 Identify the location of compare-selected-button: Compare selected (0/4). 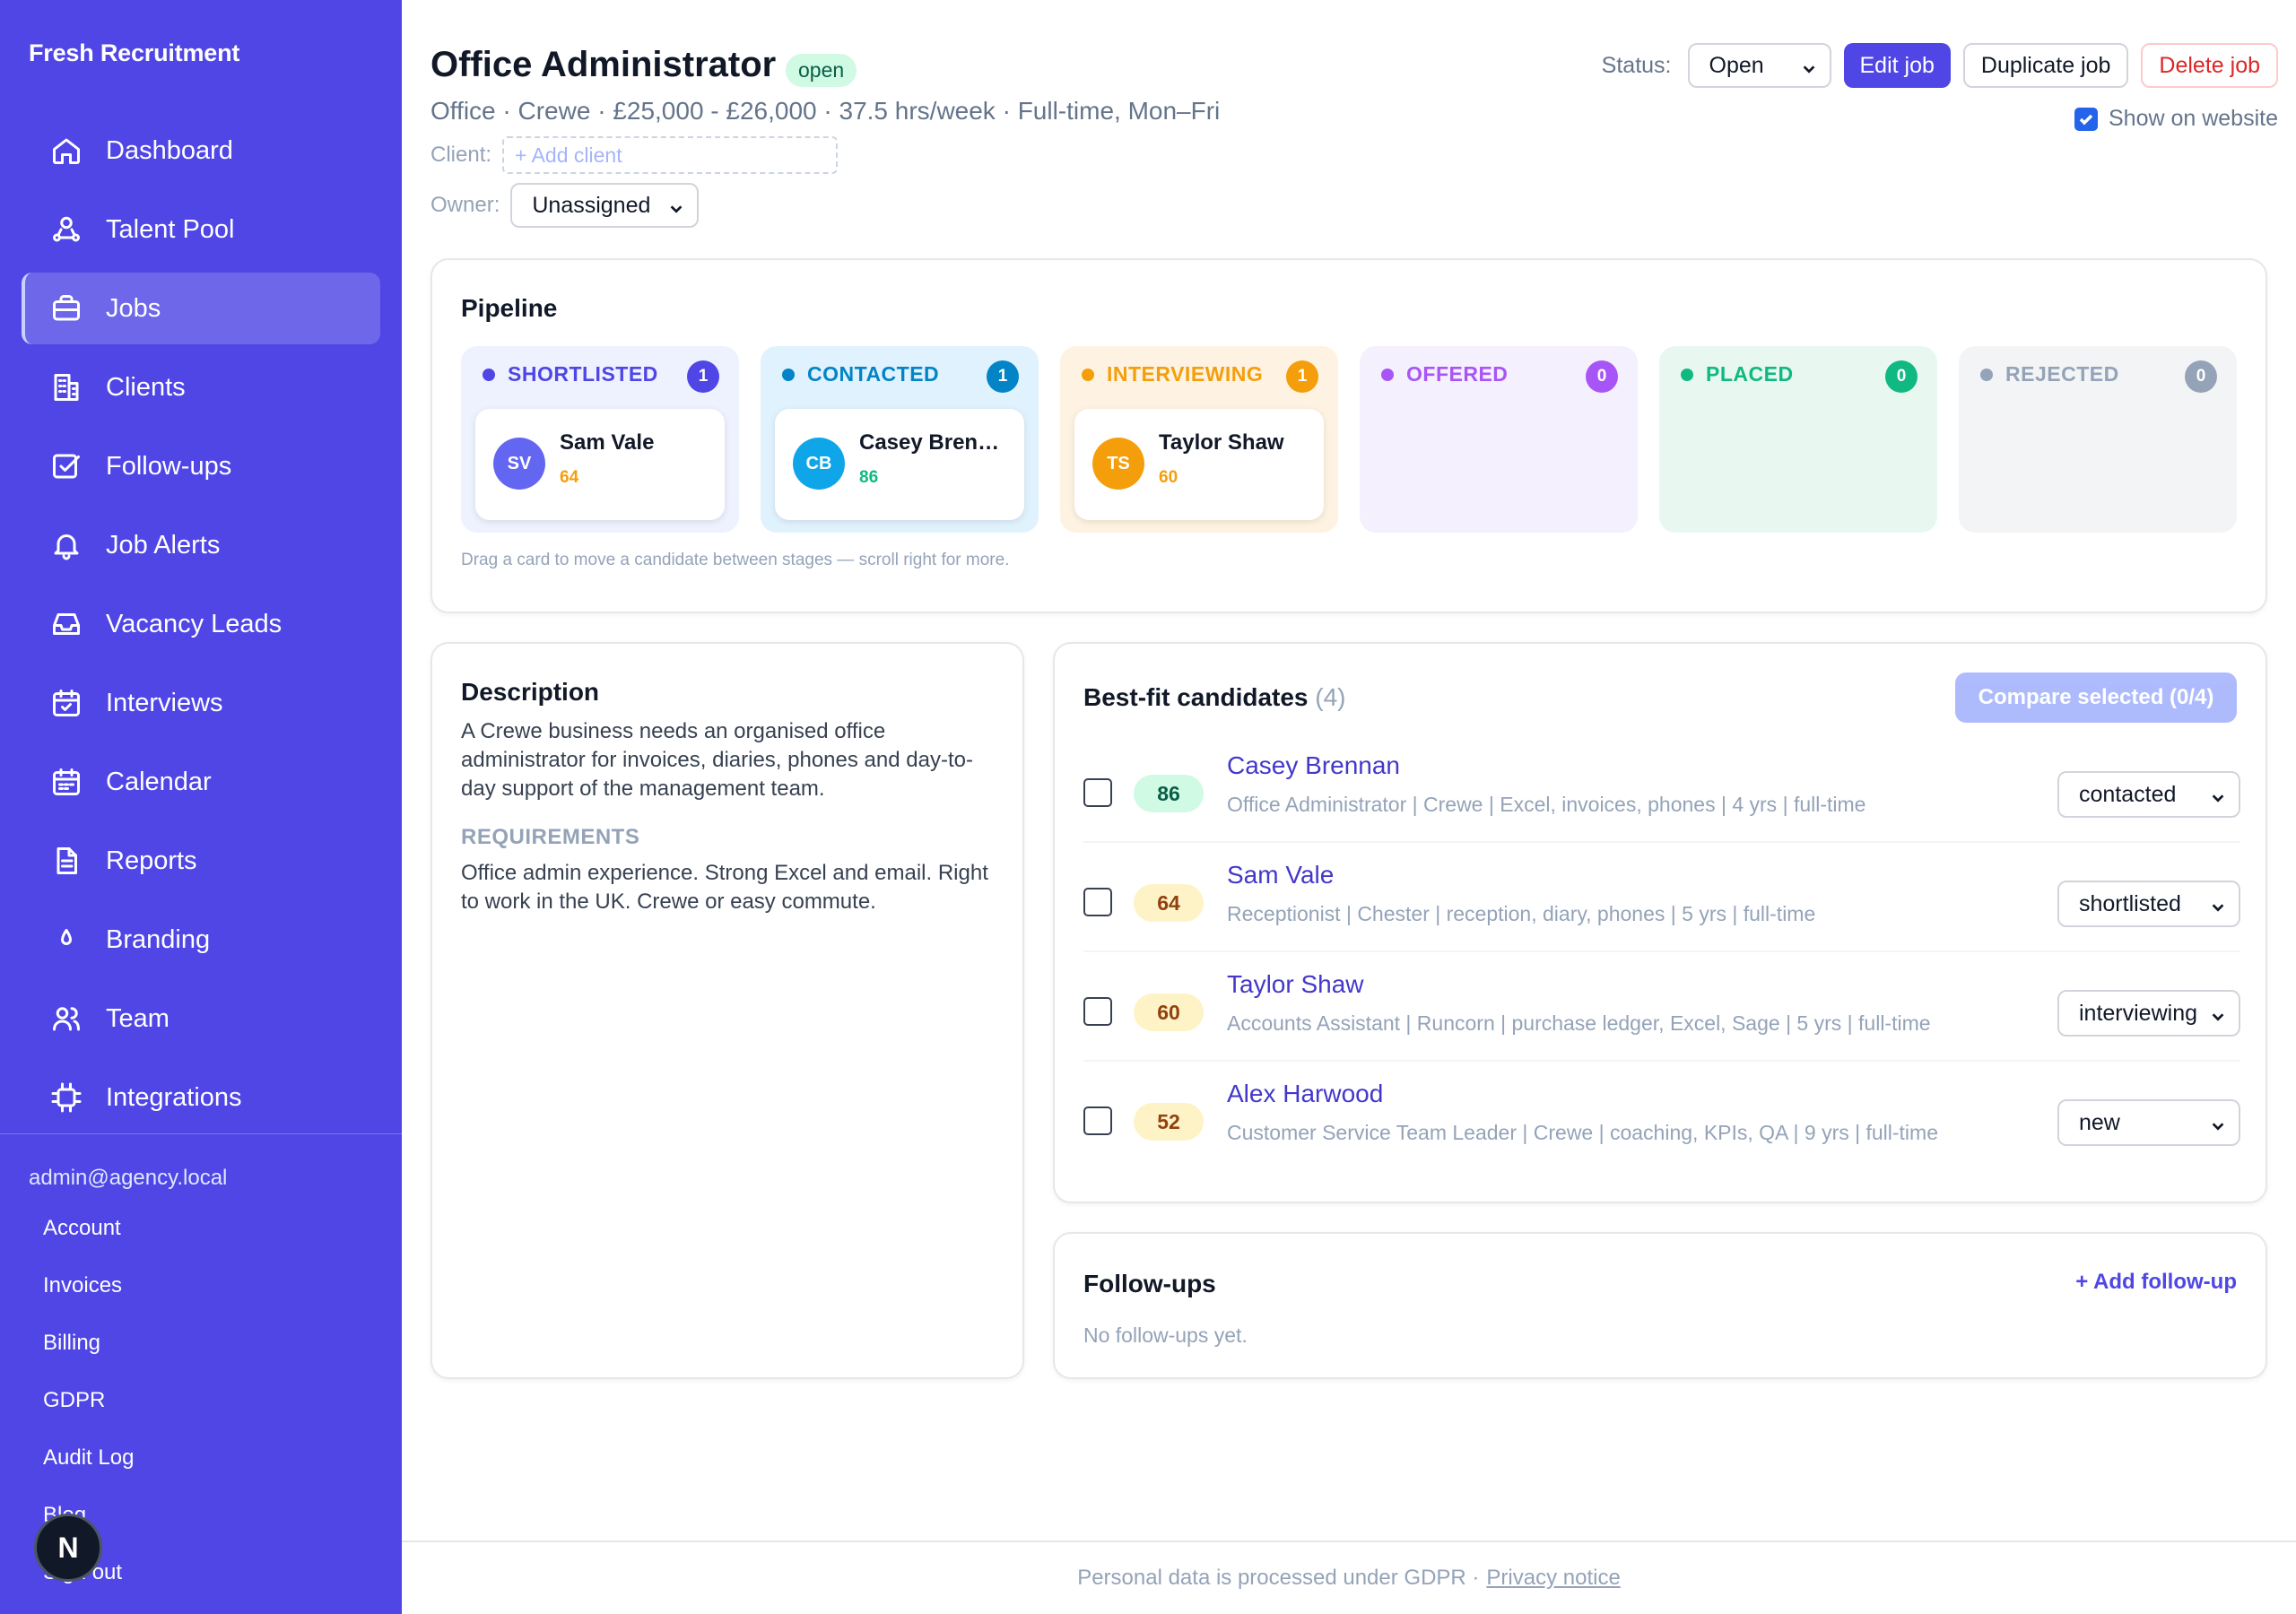
(2096, 697).